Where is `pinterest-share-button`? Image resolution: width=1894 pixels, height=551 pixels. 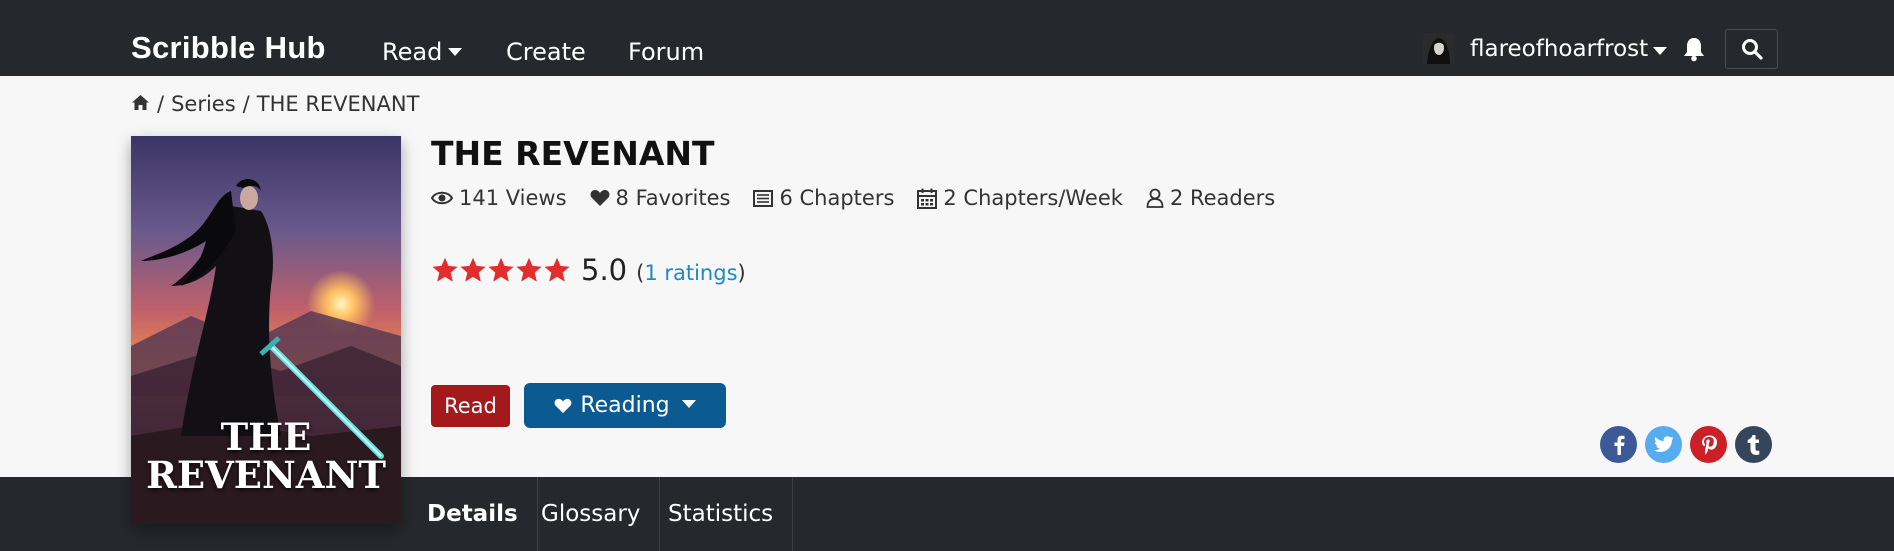
pinterest-share-button is located at coordinates (1708, 444).